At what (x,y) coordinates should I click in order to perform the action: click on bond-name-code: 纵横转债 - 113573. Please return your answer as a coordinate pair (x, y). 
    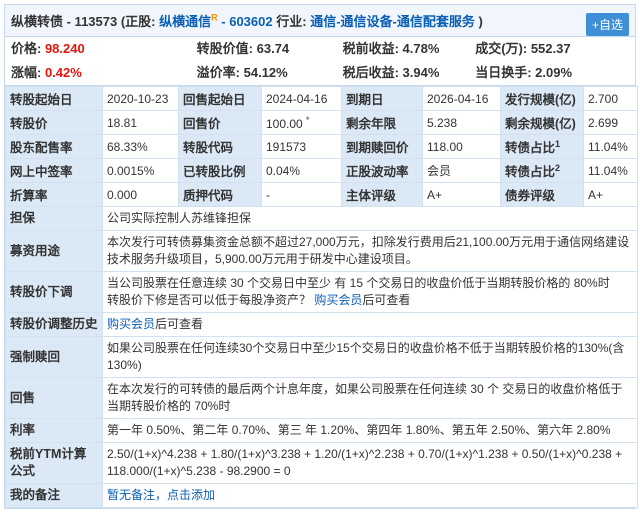
    Looking at the image, I should click on (64, 21).